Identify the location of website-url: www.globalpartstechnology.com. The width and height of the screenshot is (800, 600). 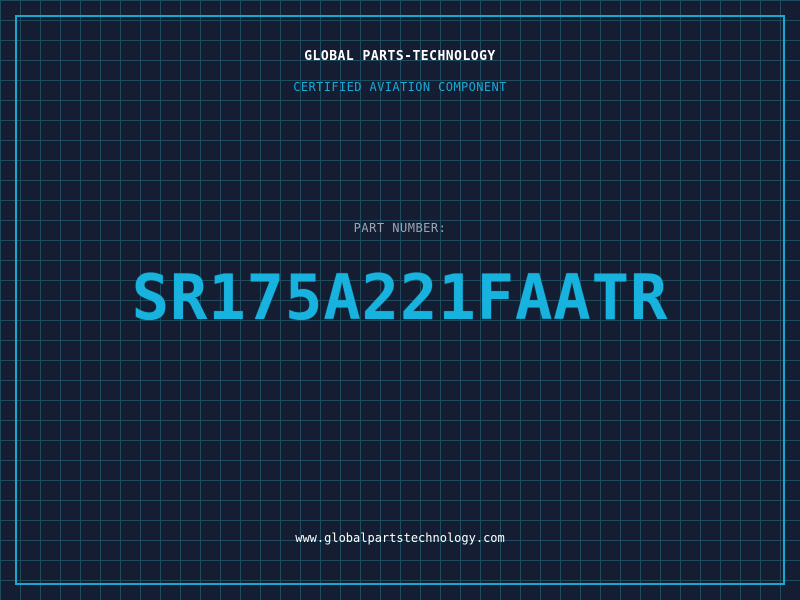
(400, 538).